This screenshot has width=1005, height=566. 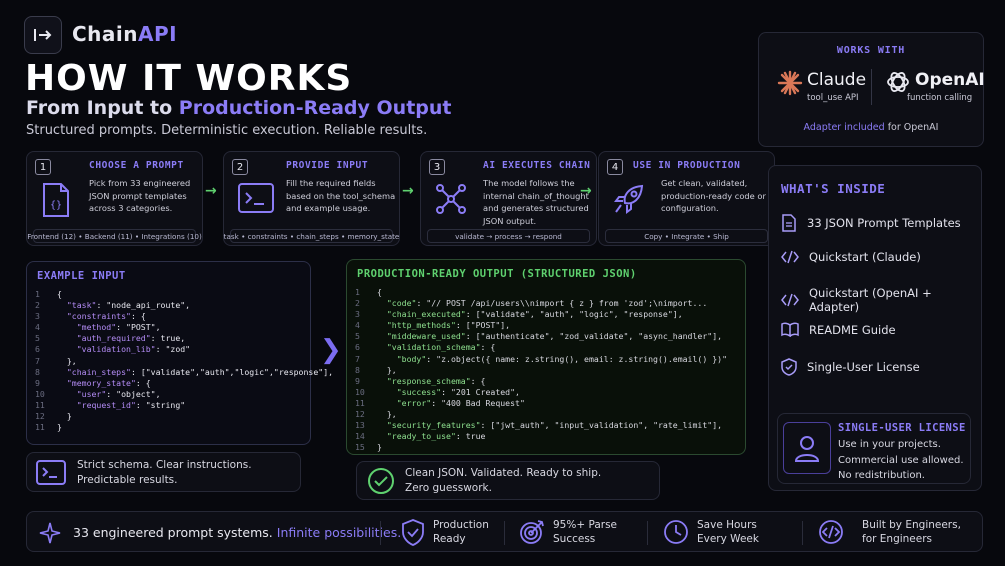 I want to click on user-icon, so click(x=807, y=448).